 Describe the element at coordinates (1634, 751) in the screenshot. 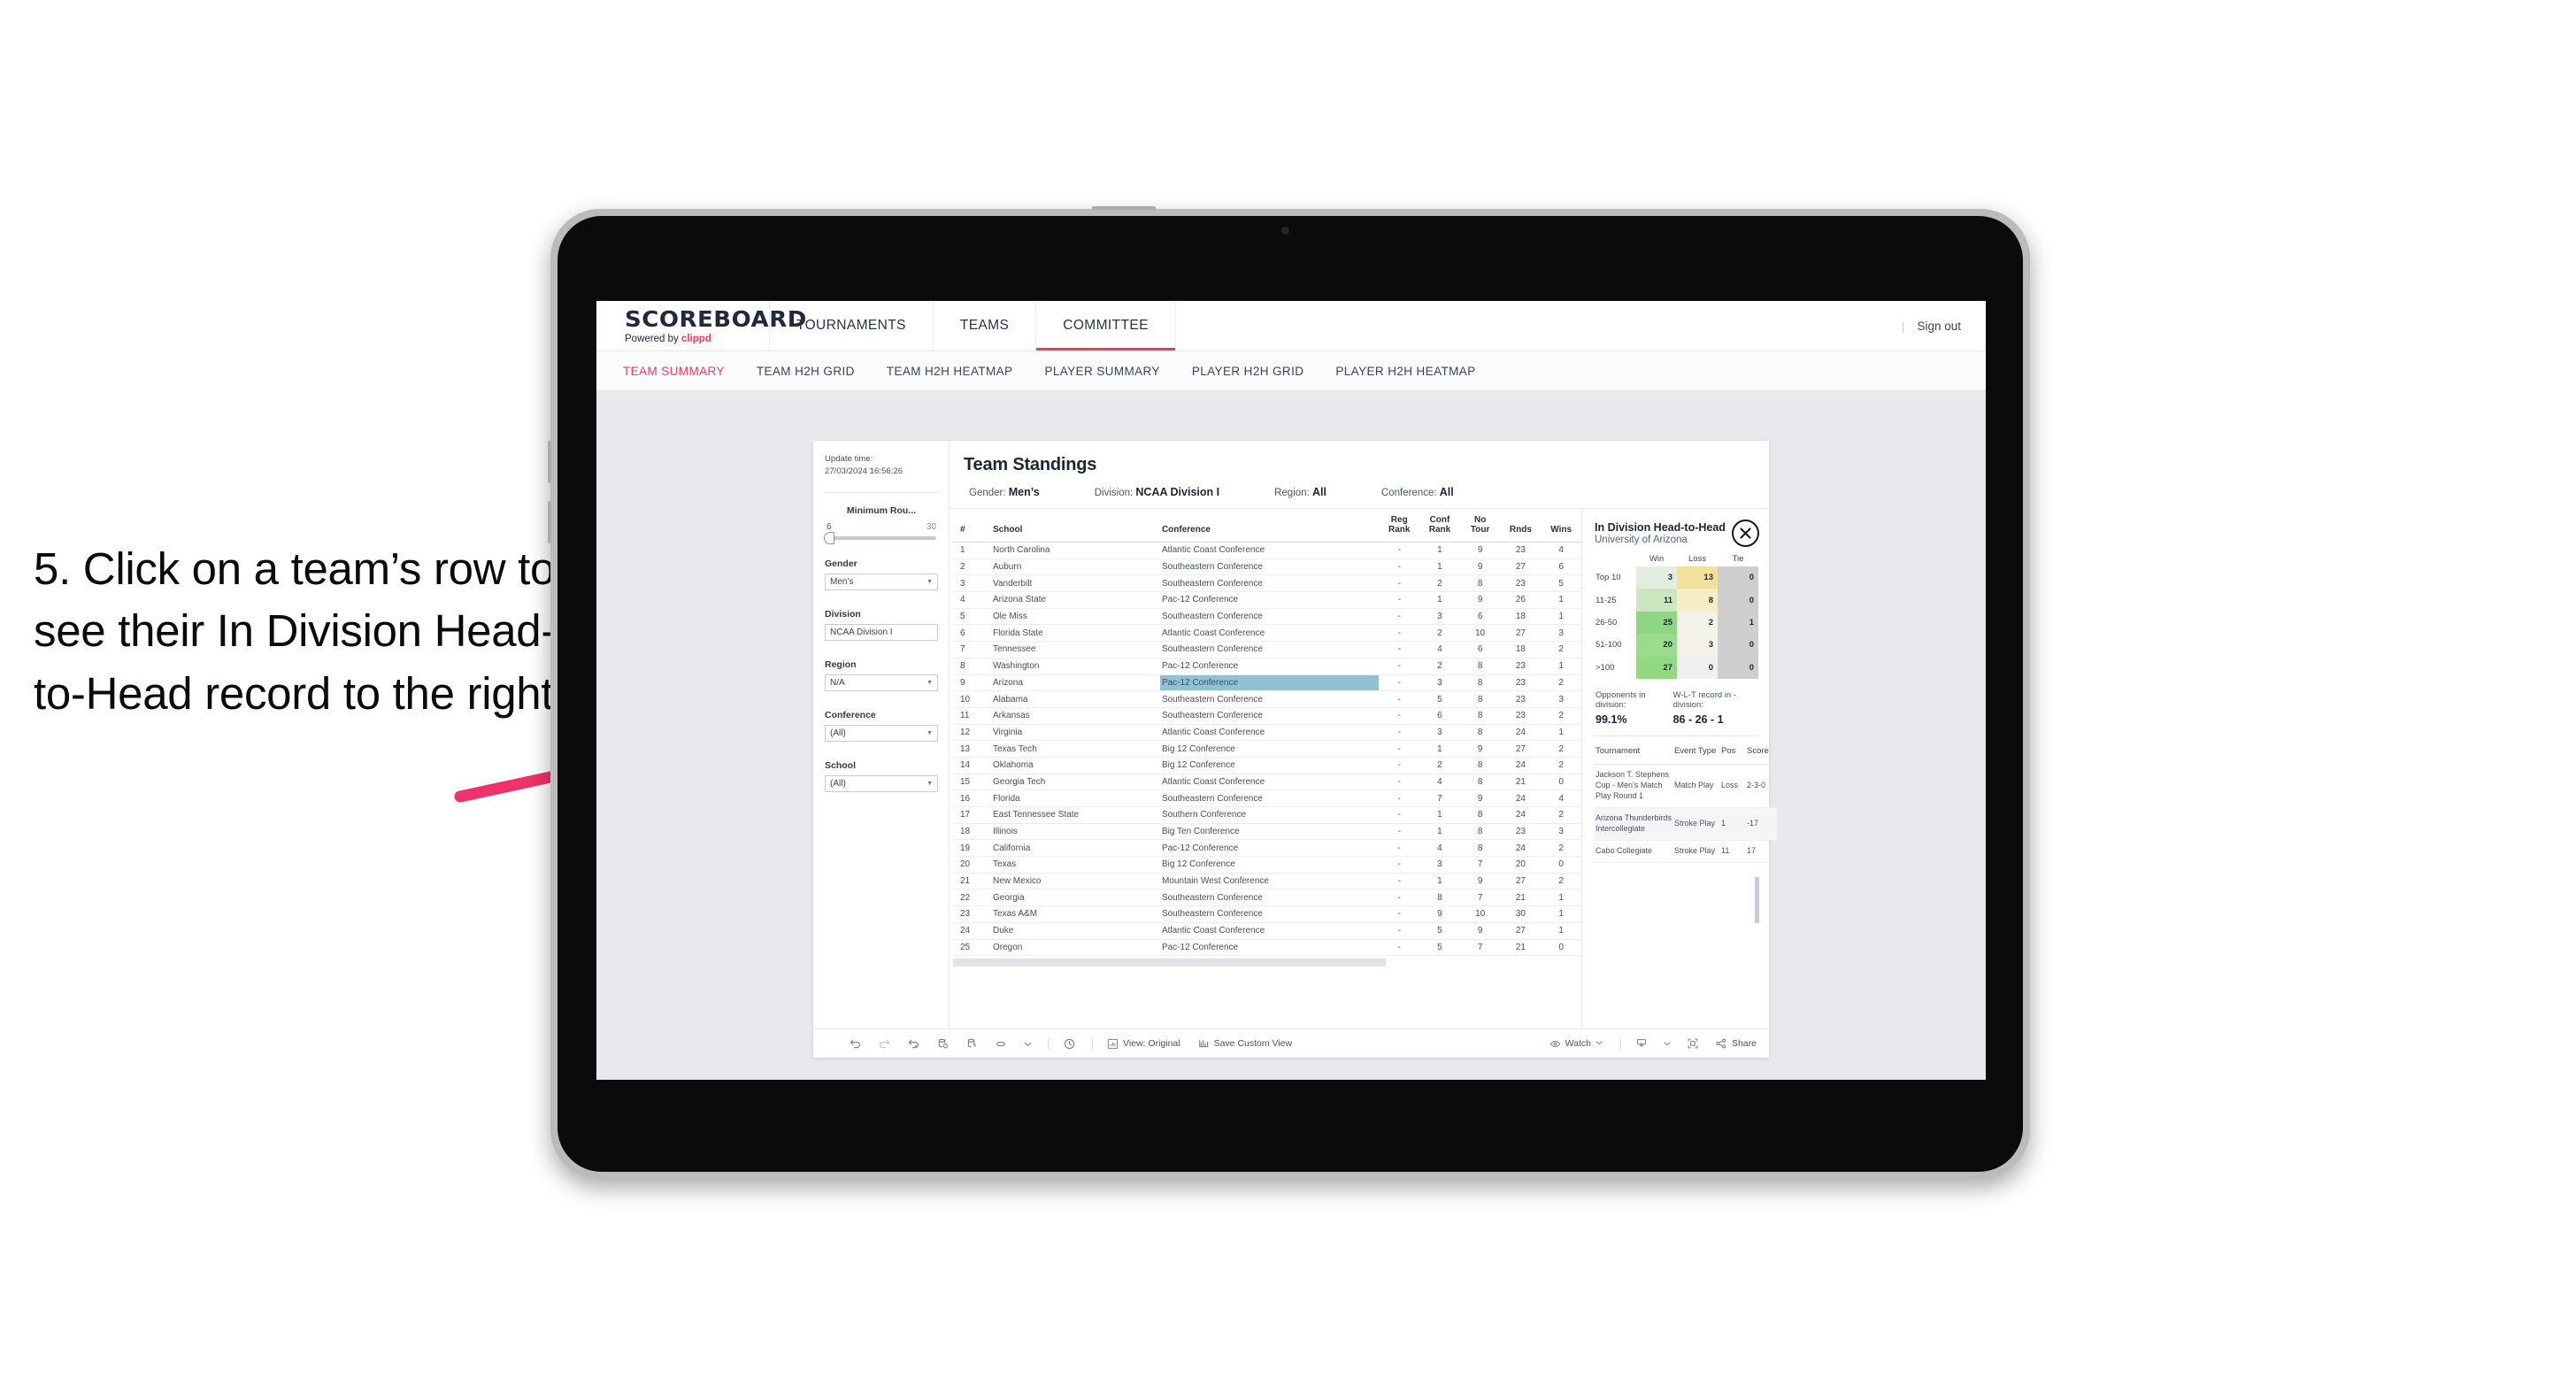

I see `tournament-col-header: Tournament` at that location.